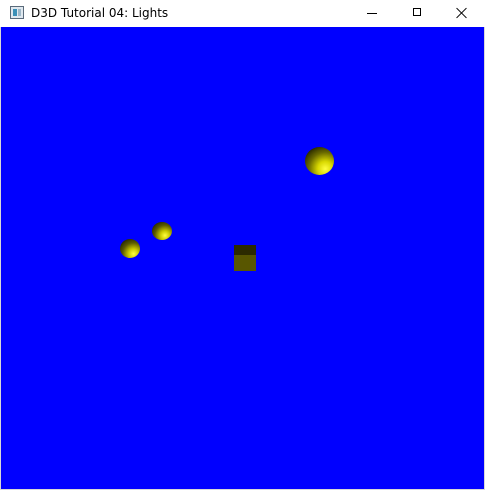  I want to click on minimize-button, so click(372, 13).